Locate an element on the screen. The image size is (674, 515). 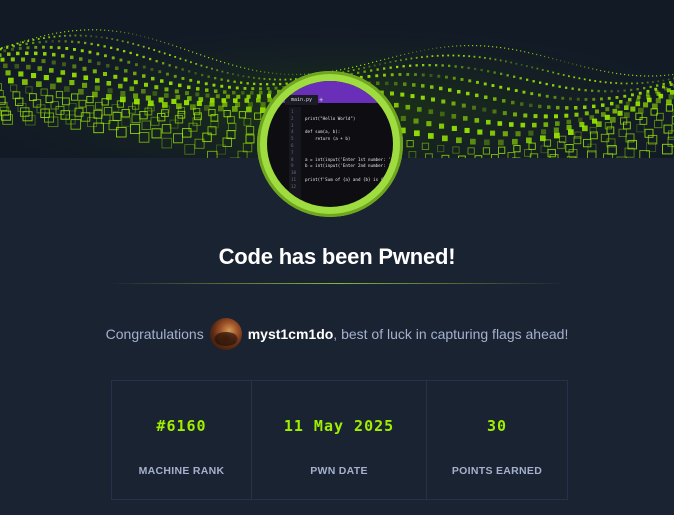
code-text: return (a + b) is located at coordinates (328, 139).